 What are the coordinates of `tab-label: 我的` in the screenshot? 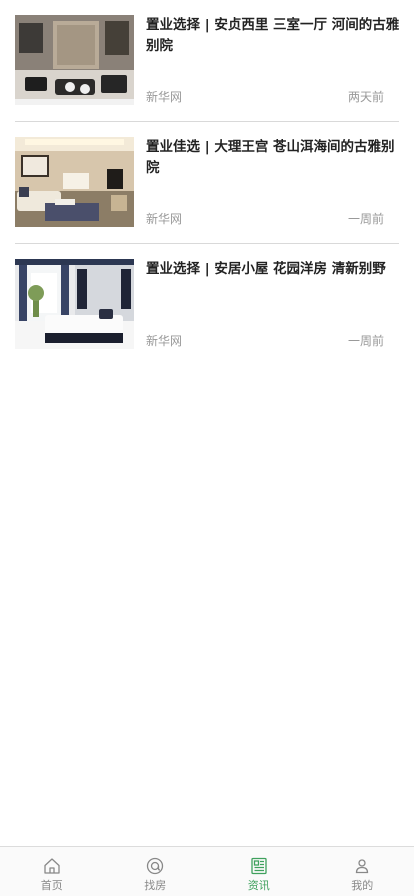 It's located at (362, 885).